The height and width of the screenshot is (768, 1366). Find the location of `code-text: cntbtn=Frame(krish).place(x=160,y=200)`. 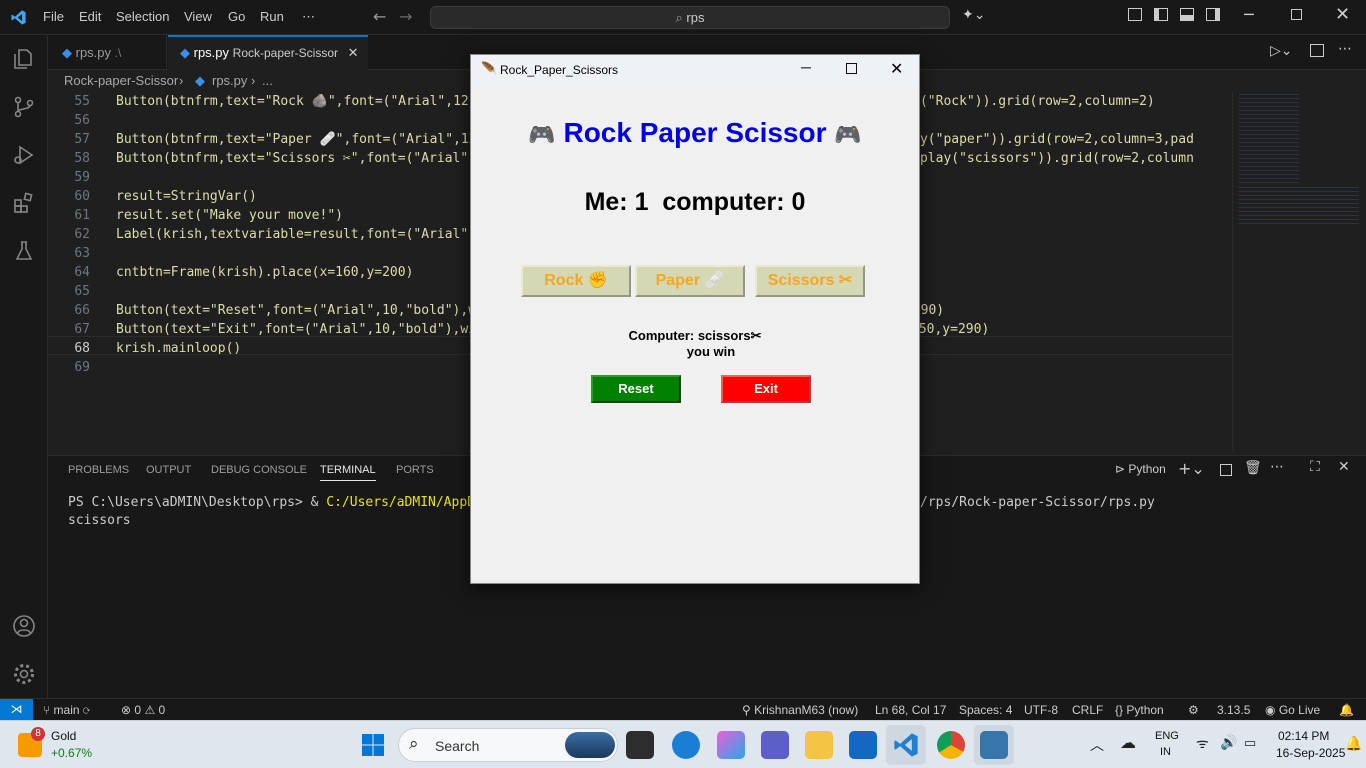

code-text: cntbtn=Frame(krish).place(x=160,y=200) is located at coordinates (265, 272).